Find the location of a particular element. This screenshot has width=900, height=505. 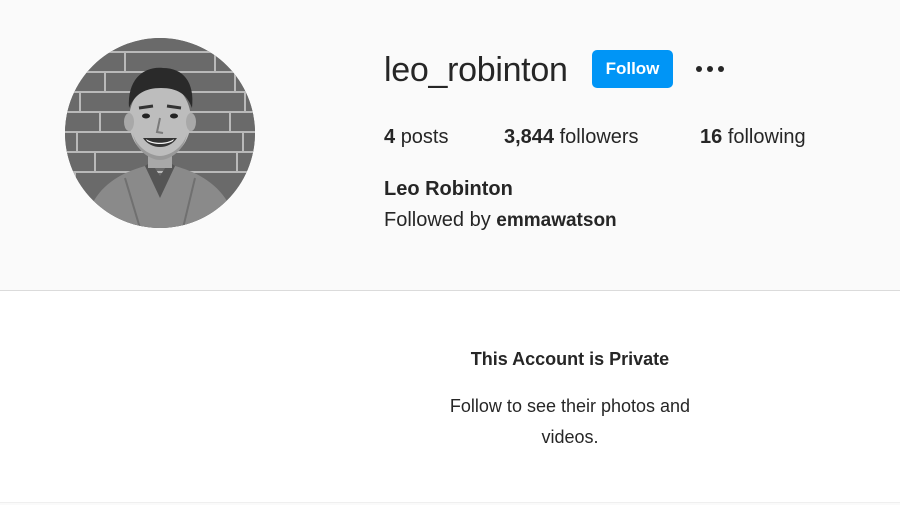

posts-count-value: 4 is located at coordinates (390, 137).